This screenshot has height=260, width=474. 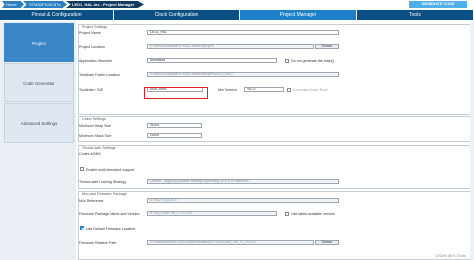 I want to click on watermark: CSDN @Tt-Tools, so click(x=450, y=255).